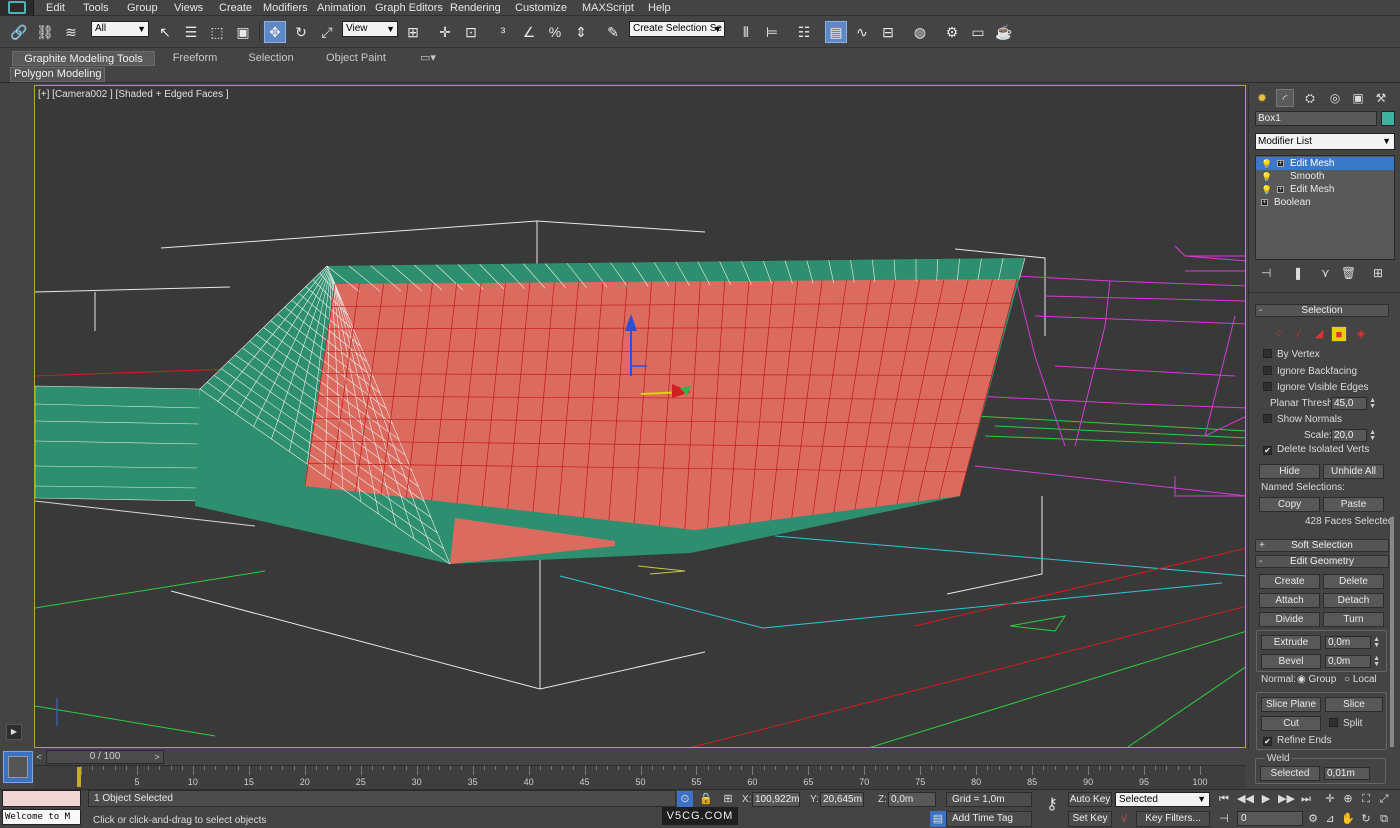 This screenshot has height=828, width=1400. Describe the element at coordinates (96, 8) in the screenshot. I see `menu-tools: Tools` at that location.